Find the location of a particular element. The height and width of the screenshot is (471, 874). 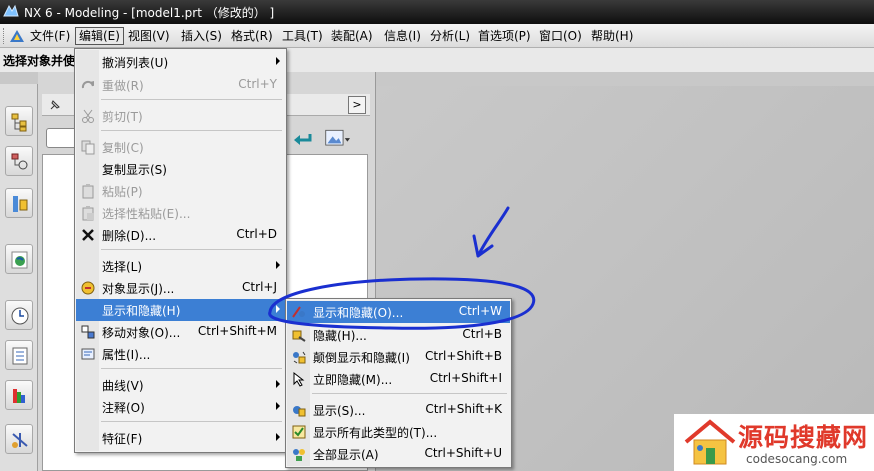

color-bars-icon is located at coordinates (19, 396).